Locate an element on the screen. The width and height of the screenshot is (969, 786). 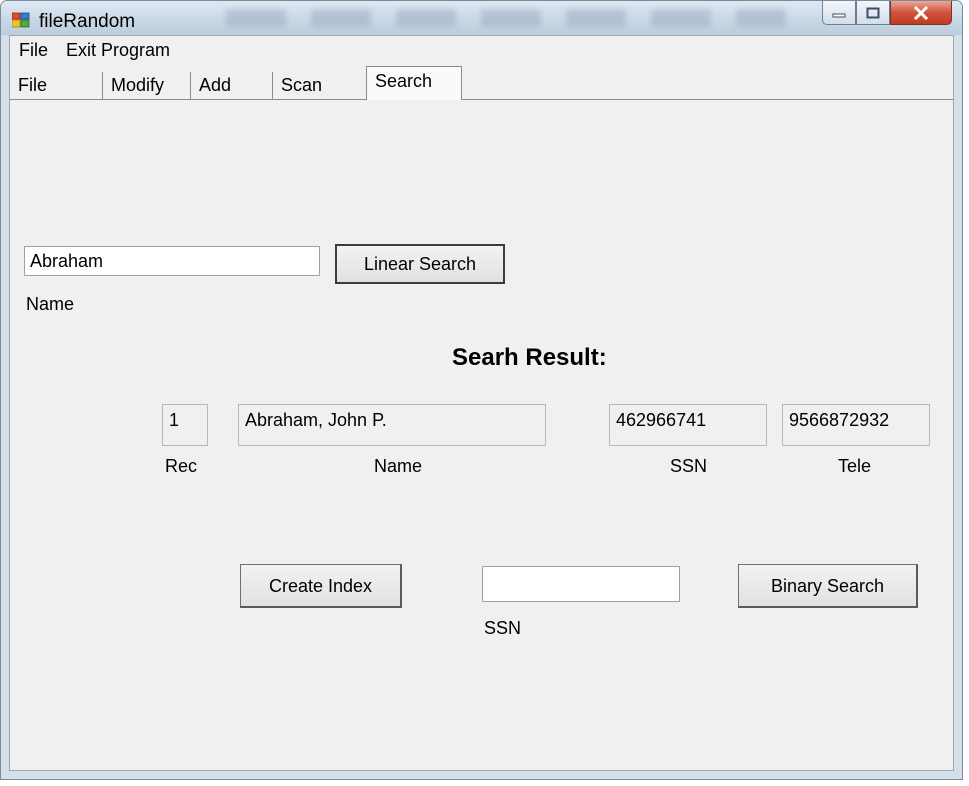
blurred-background-titlebar is located at coordinates (506, 18).